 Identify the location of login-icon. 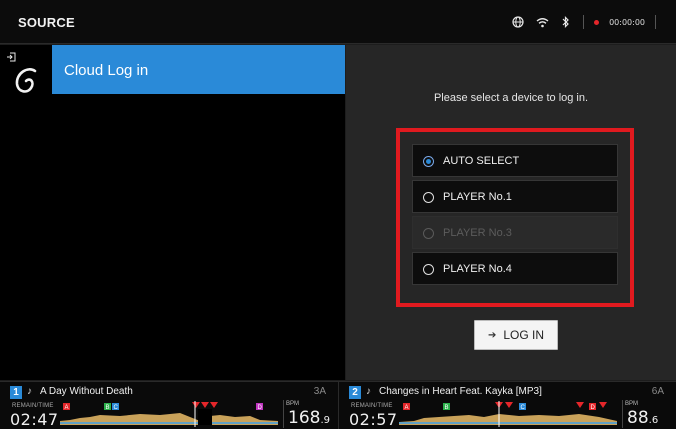
(11, 55).